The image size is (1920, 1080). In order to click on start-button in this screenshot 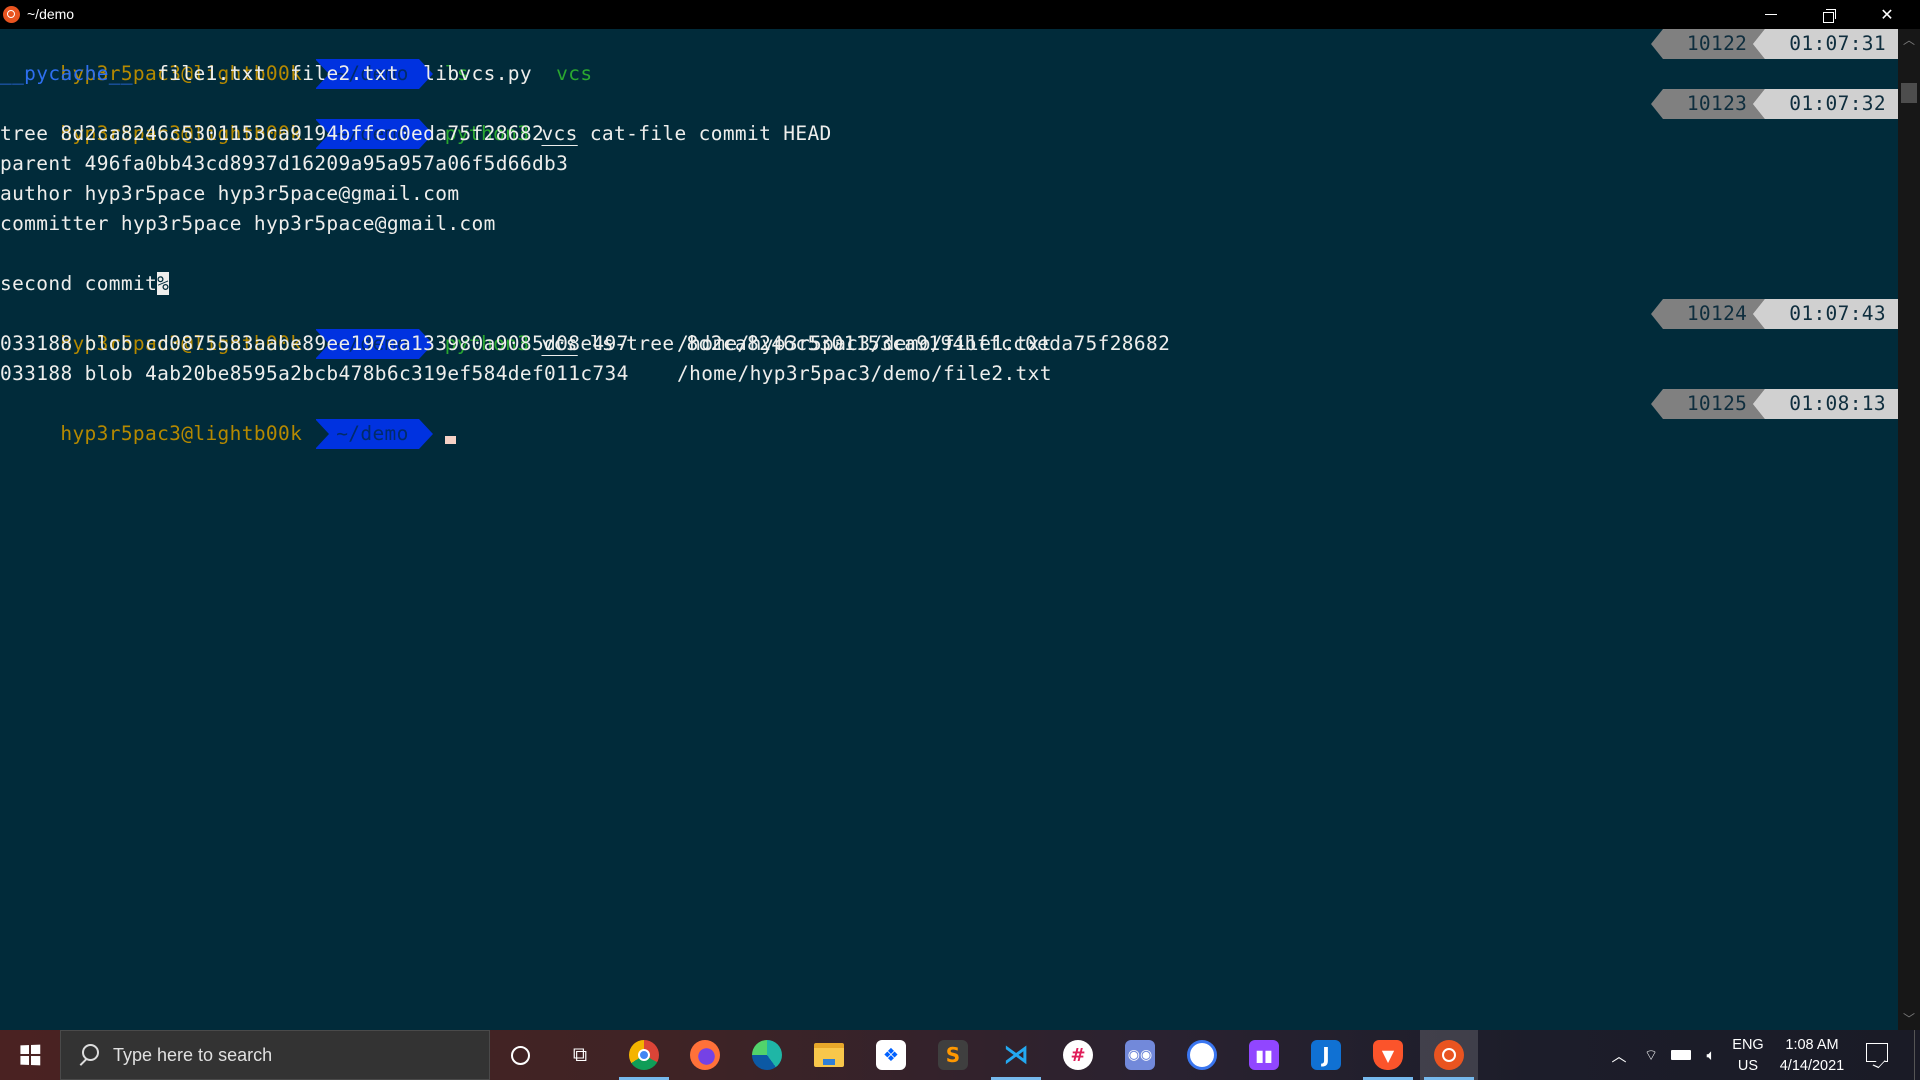, I will do `click(30, 1055)`.